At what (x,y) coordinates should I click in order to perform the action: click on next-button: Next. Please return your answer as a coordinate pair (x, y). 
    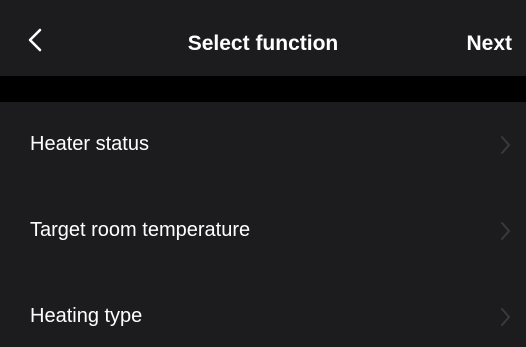
    Looking at the image, I should click on (489, 44).